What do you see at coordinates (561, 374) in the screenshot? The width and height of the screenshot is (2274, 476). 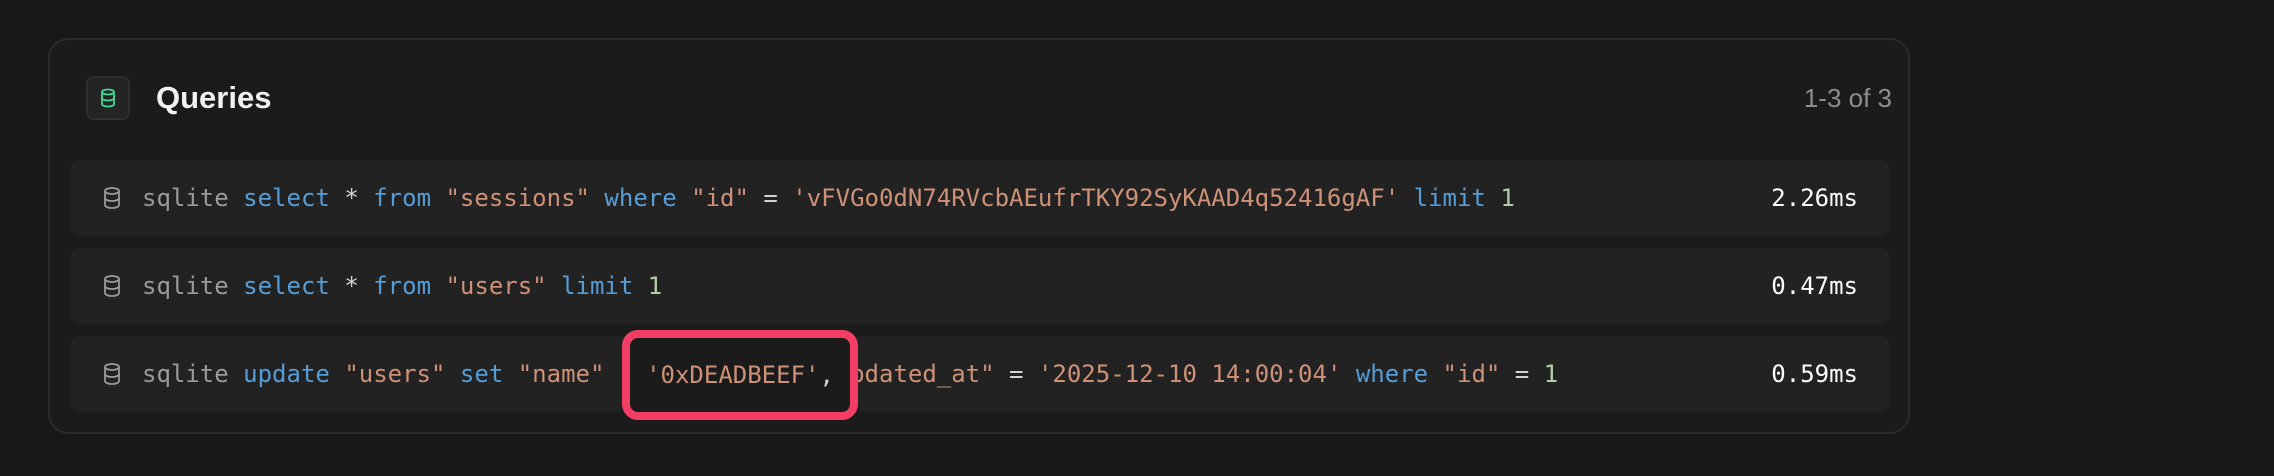 I see `sql-token: "name"` at bounding box center [561, 374].